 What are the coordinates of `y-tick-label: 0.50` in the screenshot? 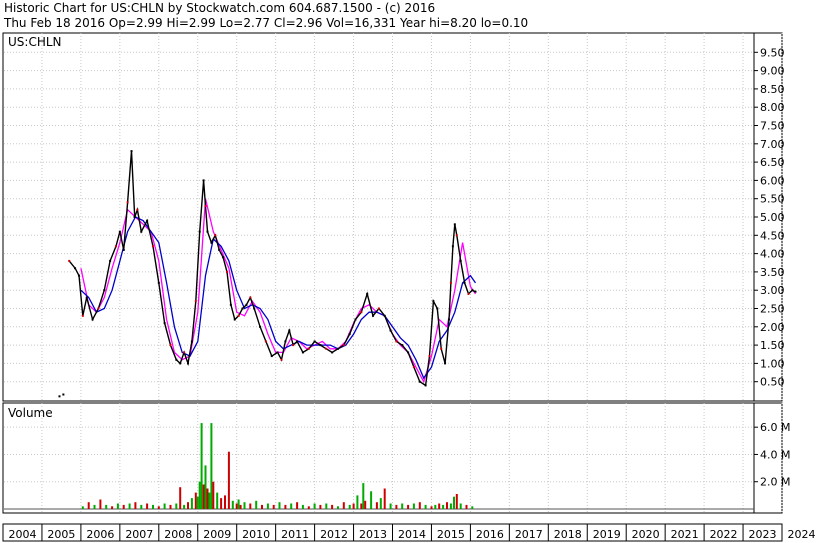 It's located at (772, 382).